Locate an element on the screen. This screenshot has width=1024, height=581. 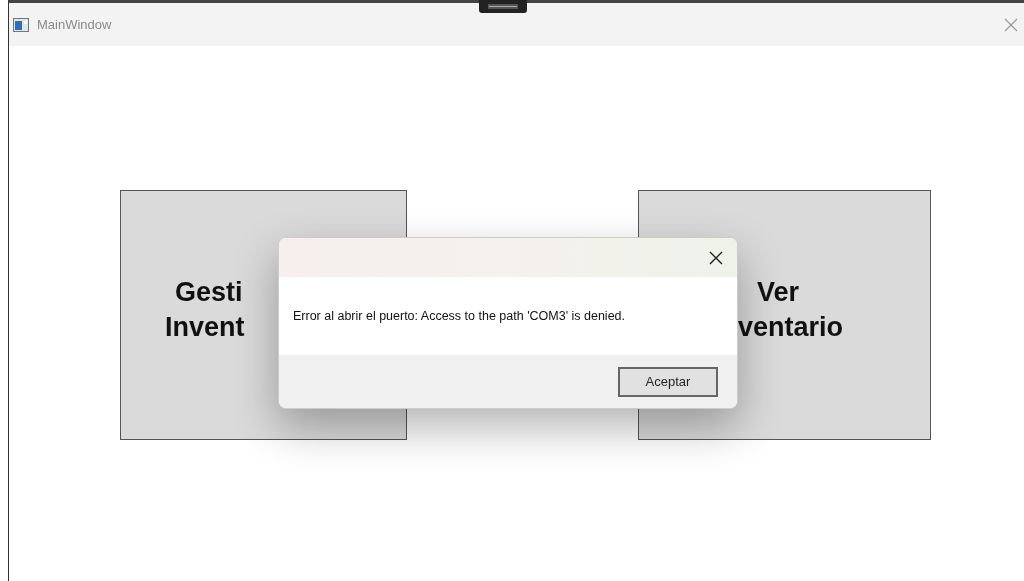
tile-label: Invent is located at coordinates (205, 328).